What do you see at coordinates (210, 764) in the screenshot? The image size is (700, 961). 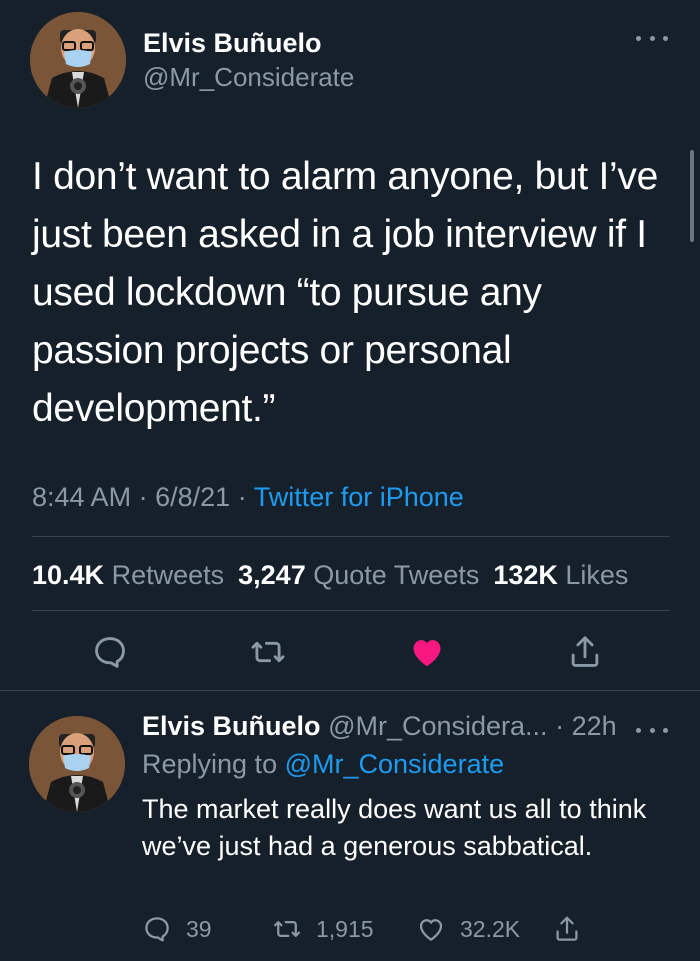 I see `replying-prefix: Replying to` at bounding box center [210, 764].